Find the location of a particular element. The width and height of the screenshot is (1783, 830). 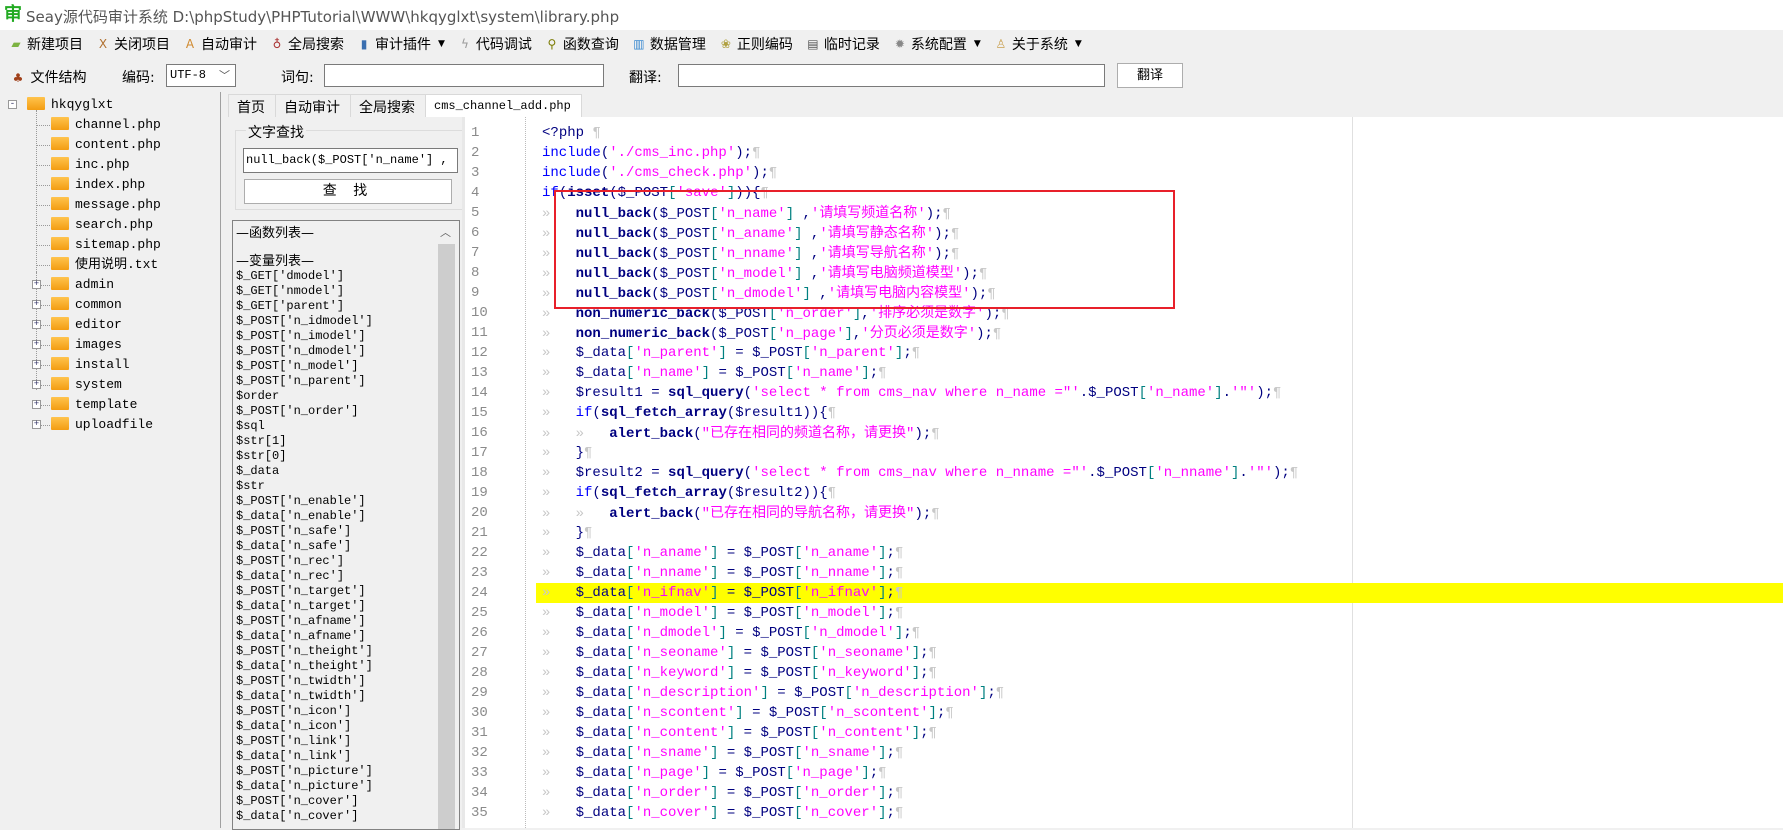

code-line: » if(sql_fetch_array($result2)){¶ is located at coordinates (1162, 493).